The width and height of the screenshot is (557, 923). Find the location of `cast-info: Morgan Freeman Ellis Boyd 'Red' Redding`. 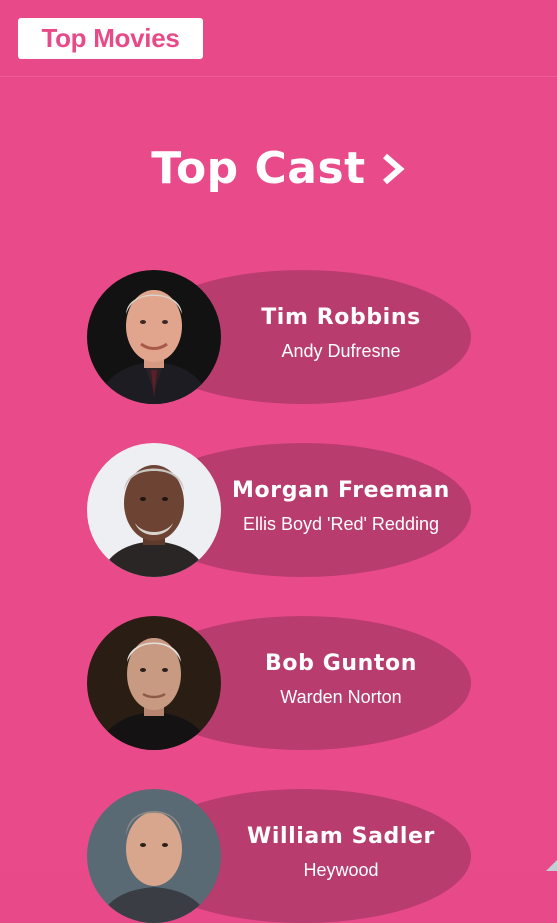

cast-info: Morgan Freeman Ellis Boyd 'Red' Redding is located at coordinates (341, 510).